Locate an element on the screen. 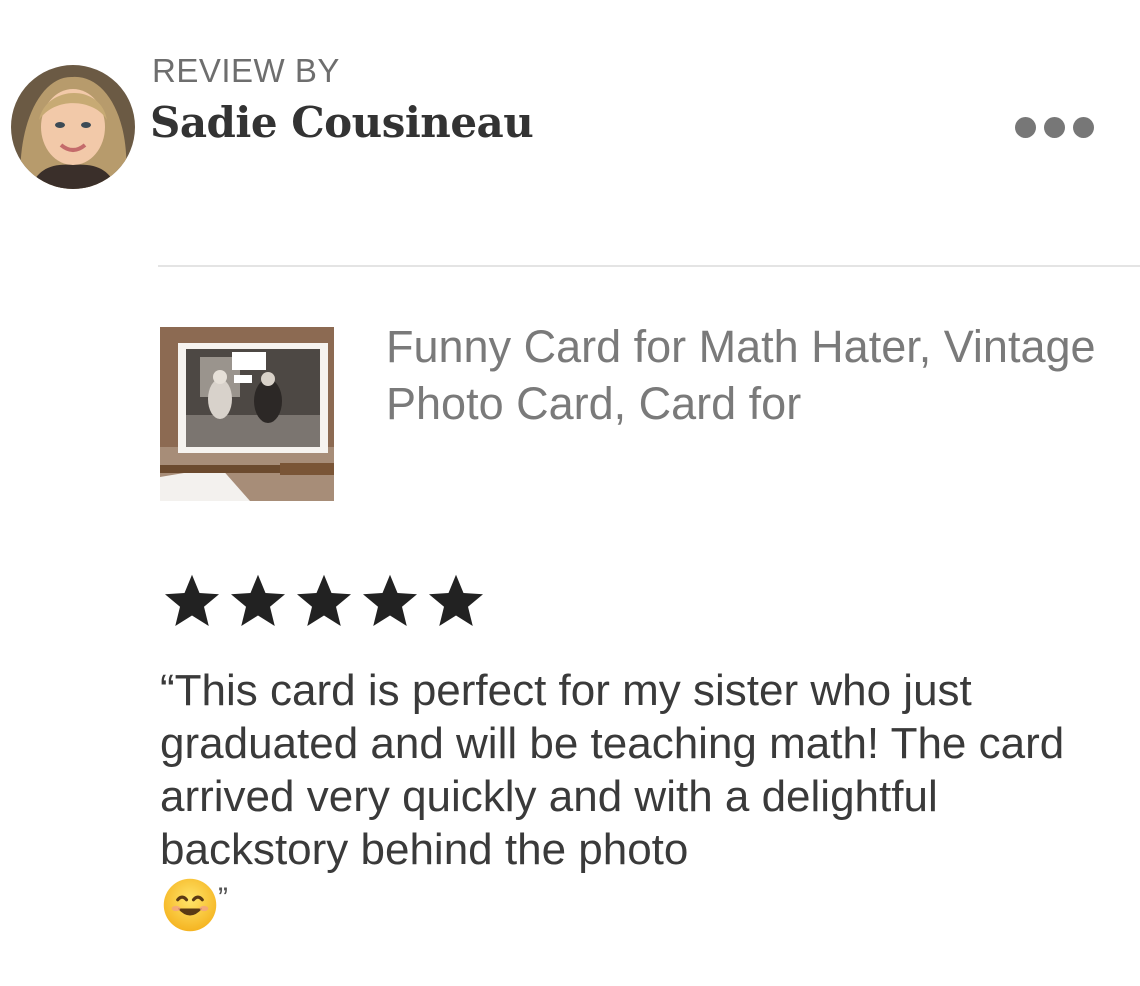 This screenshot has width=1140, height=986. listing-image is located at coordinates (247, 414).